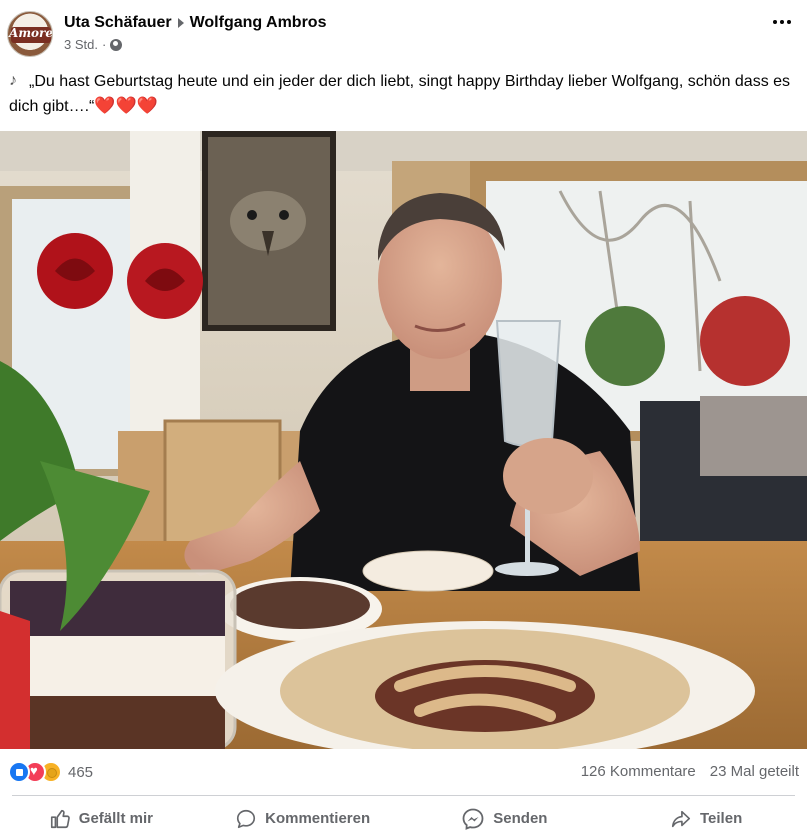 Image resolution: width=807 pixels, height=840 pixels. I want to click on post-stats: 465 126 Kommentare 23 Mal geteilt, so click(403, 772).